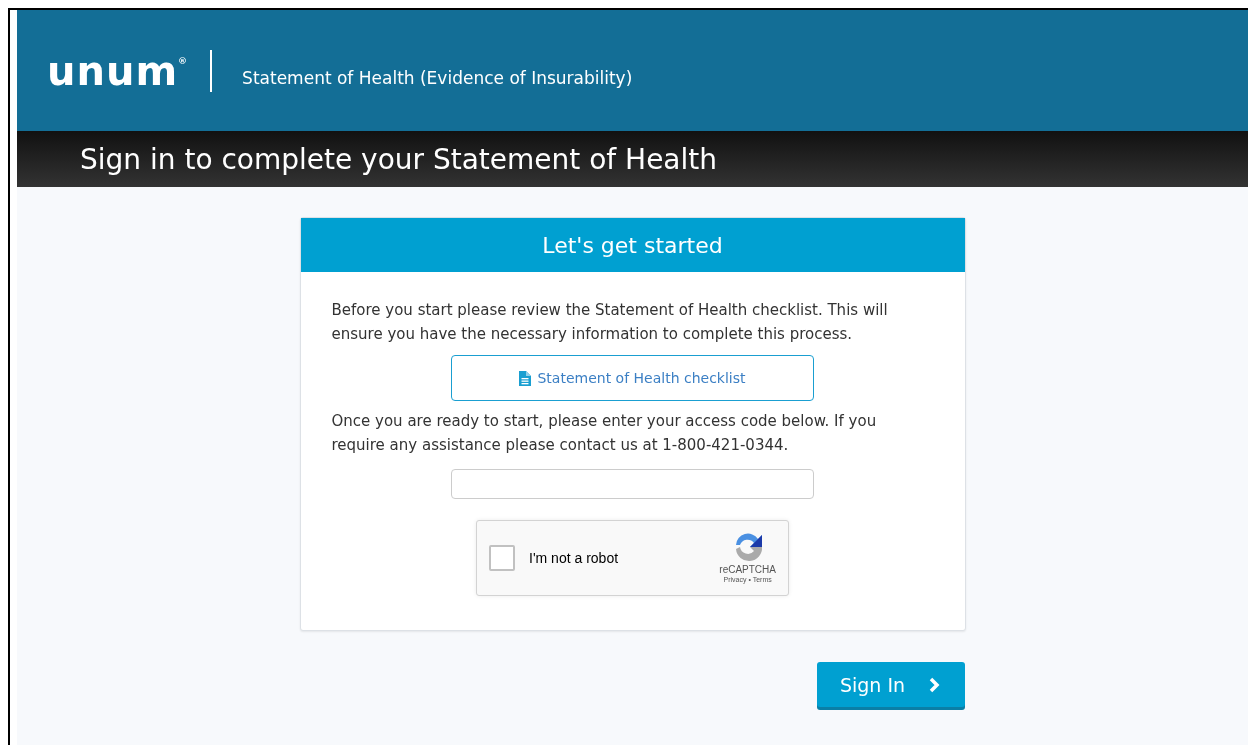  Describe the element at coordinates (610, 322) in the screenshot. I see `intro-text: Before you start please review the Statement of Health checklist. This will ensure you have the necessary information to complete this process.` at that location.